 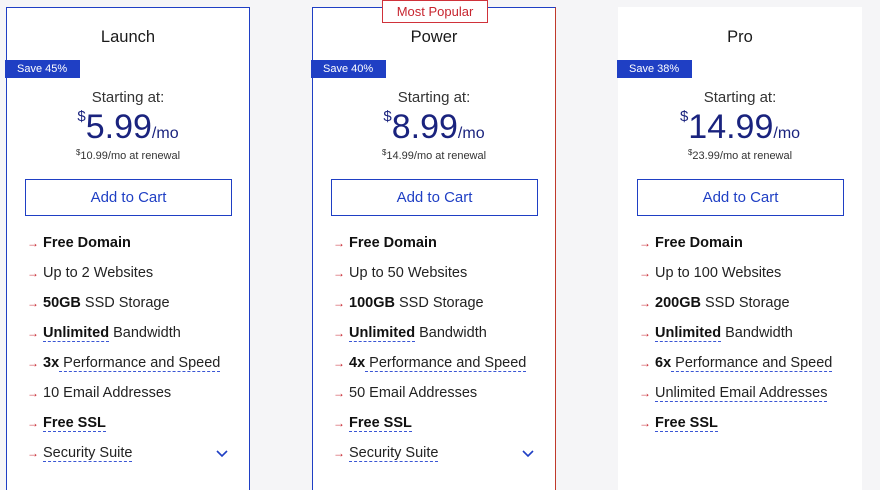 I want to click on feature-item: → 200GB SSD Storage, so click(x=745, y=304).